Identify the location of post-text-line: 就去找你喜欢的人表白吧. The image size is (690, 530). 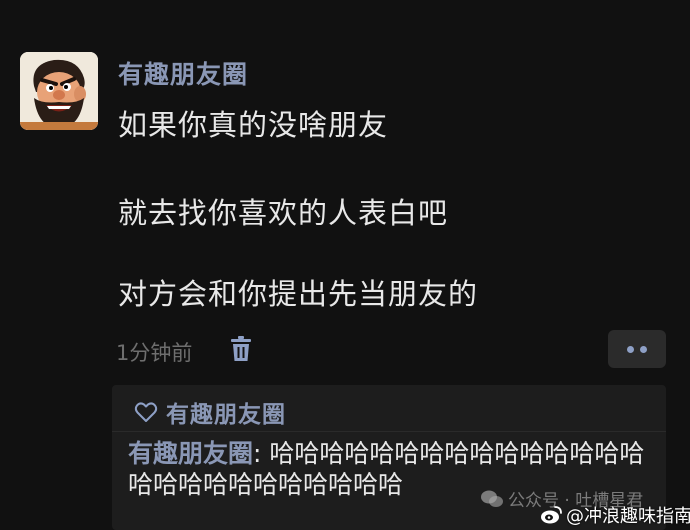
(283, 213).